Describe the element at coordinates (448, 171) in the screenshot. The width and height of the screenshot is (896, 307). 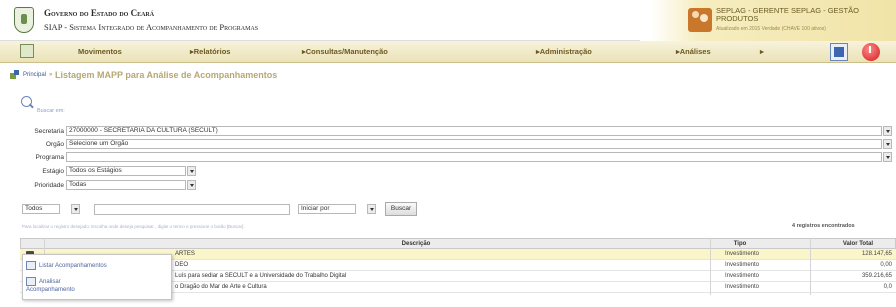
I see `estagio-row: Estágio Todos os Estágios` at that location.